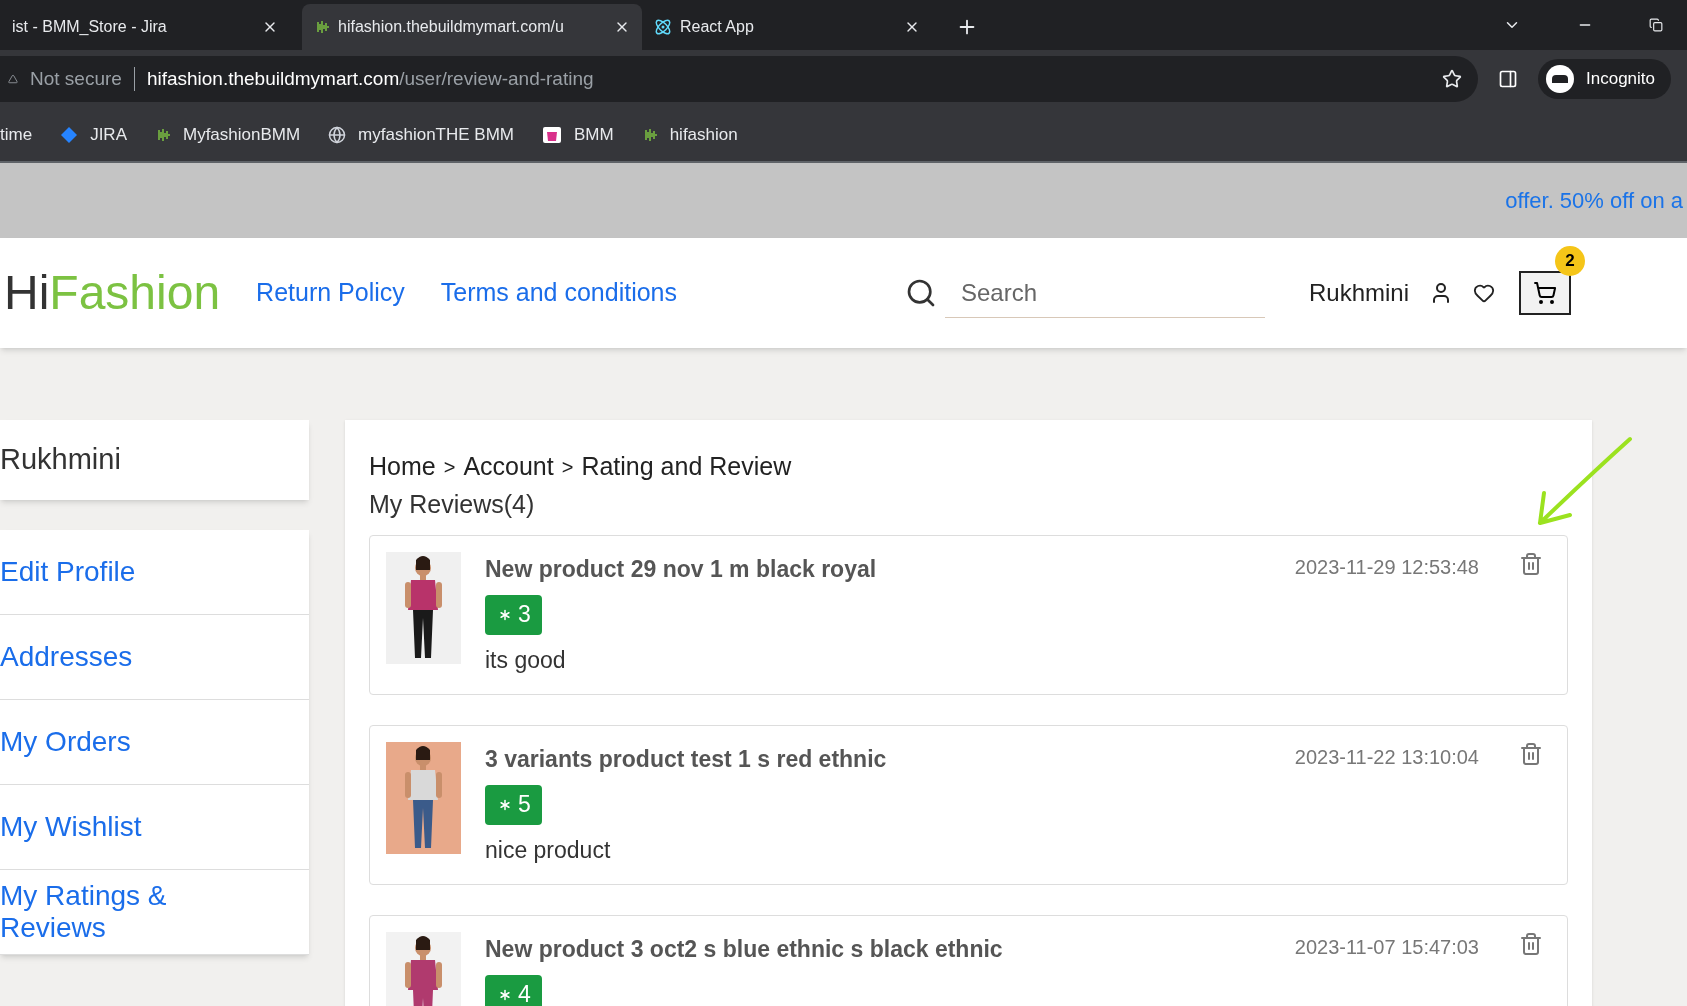 This screenshot has height=1006, width=1687. What do you see at coordinates (681, 569) in the screenshot?
I see `product-name: New product 29 nov 1 m black royal` at bounding box center [681, 569].